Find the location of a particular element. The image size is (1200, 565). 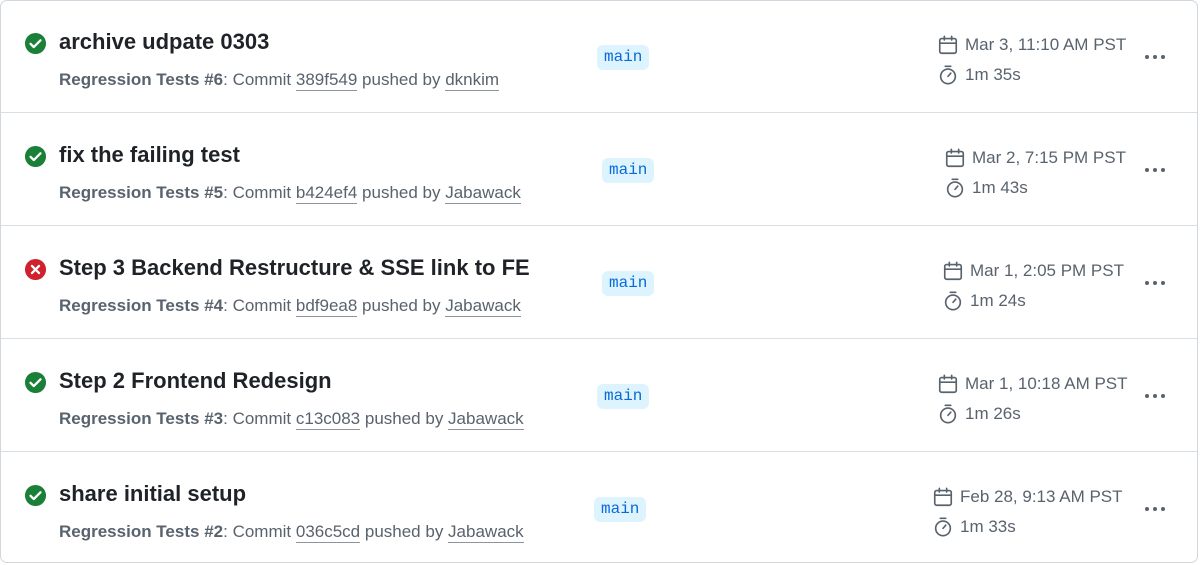

run-title: archive udpate 0303 is located at coordinates (164, 42).